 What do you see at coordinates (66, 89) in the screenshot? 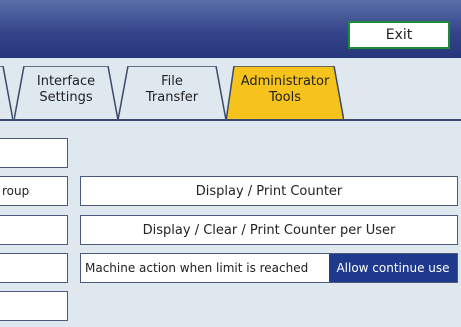
I see `tab-interface-settings-label: Interface Settings` at bounding box center [66, 89].